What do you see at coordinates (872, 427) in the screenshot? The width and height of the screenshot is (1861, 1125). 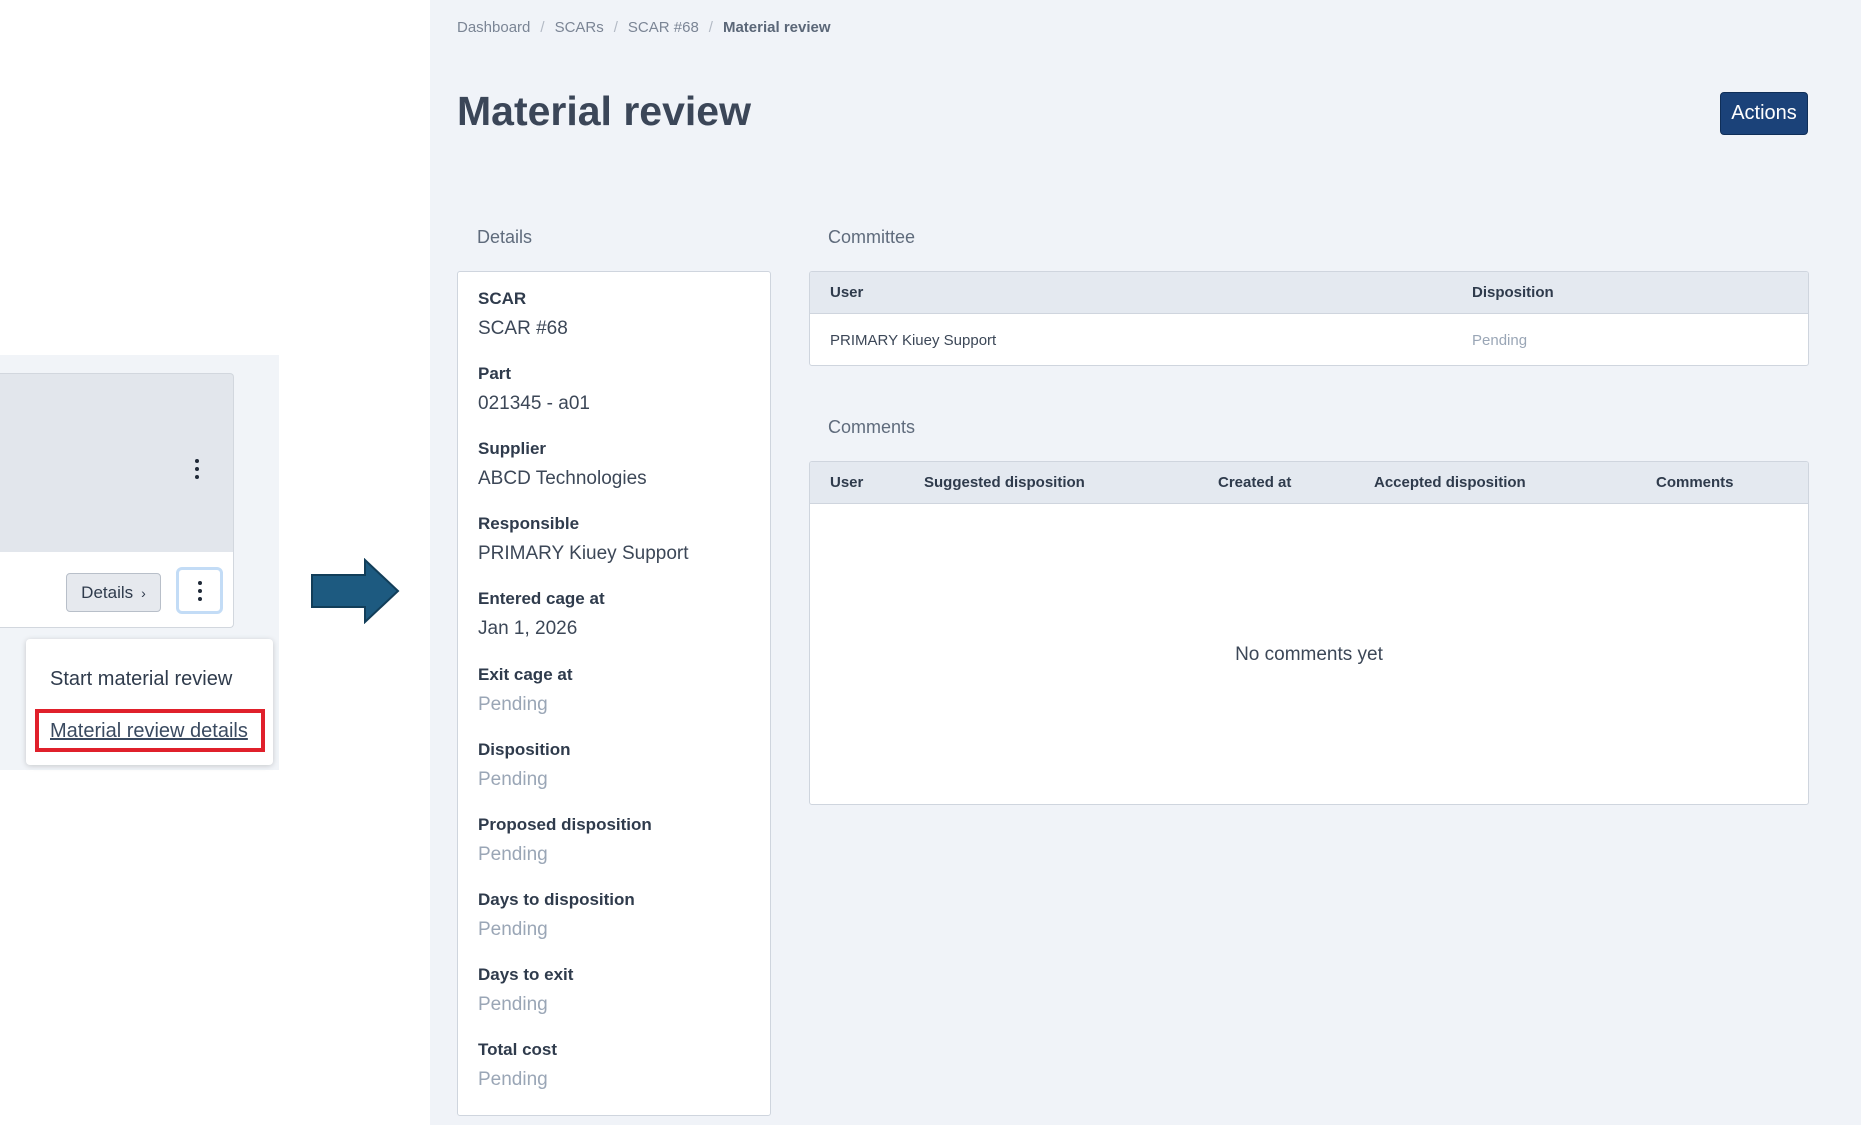 I see `comments-section-label: Comments` at bounding box center [872, 427].